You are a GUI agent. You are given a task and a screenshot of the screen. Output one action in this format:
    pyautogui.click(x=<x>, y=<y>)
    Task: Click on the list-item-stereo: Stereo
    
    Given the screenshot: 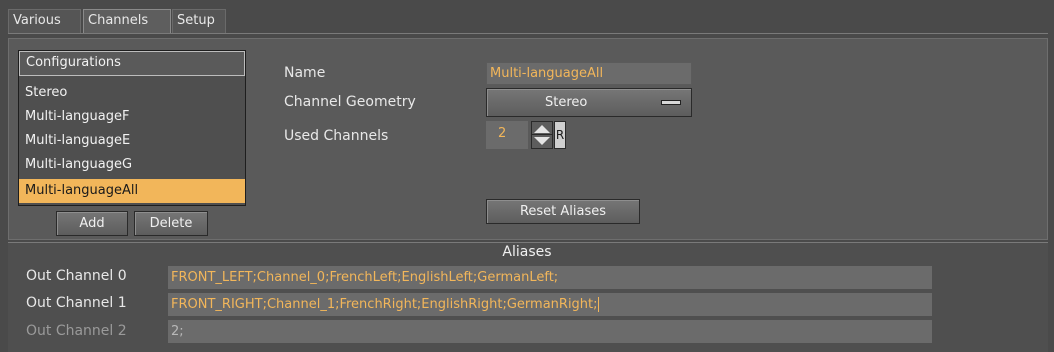 What is the action you would take?
    pyautogui.click(x=132, y=93)
    